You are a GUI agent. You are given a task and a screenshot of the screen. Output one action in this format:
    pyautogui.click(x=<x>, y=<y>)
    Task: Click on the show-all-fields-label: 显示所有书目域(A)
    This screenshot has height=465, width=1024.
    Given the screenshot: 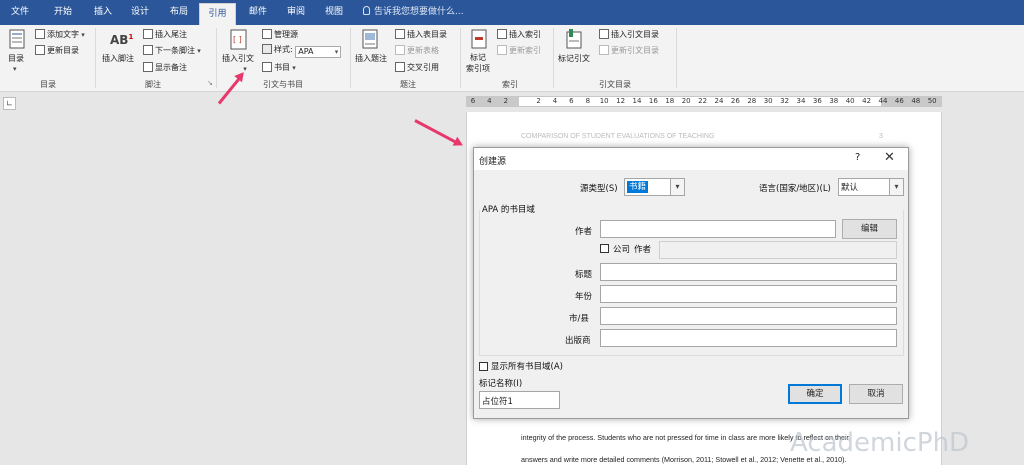 What is the action you would take?
    pyautogui.click(x=527, y=367)
    